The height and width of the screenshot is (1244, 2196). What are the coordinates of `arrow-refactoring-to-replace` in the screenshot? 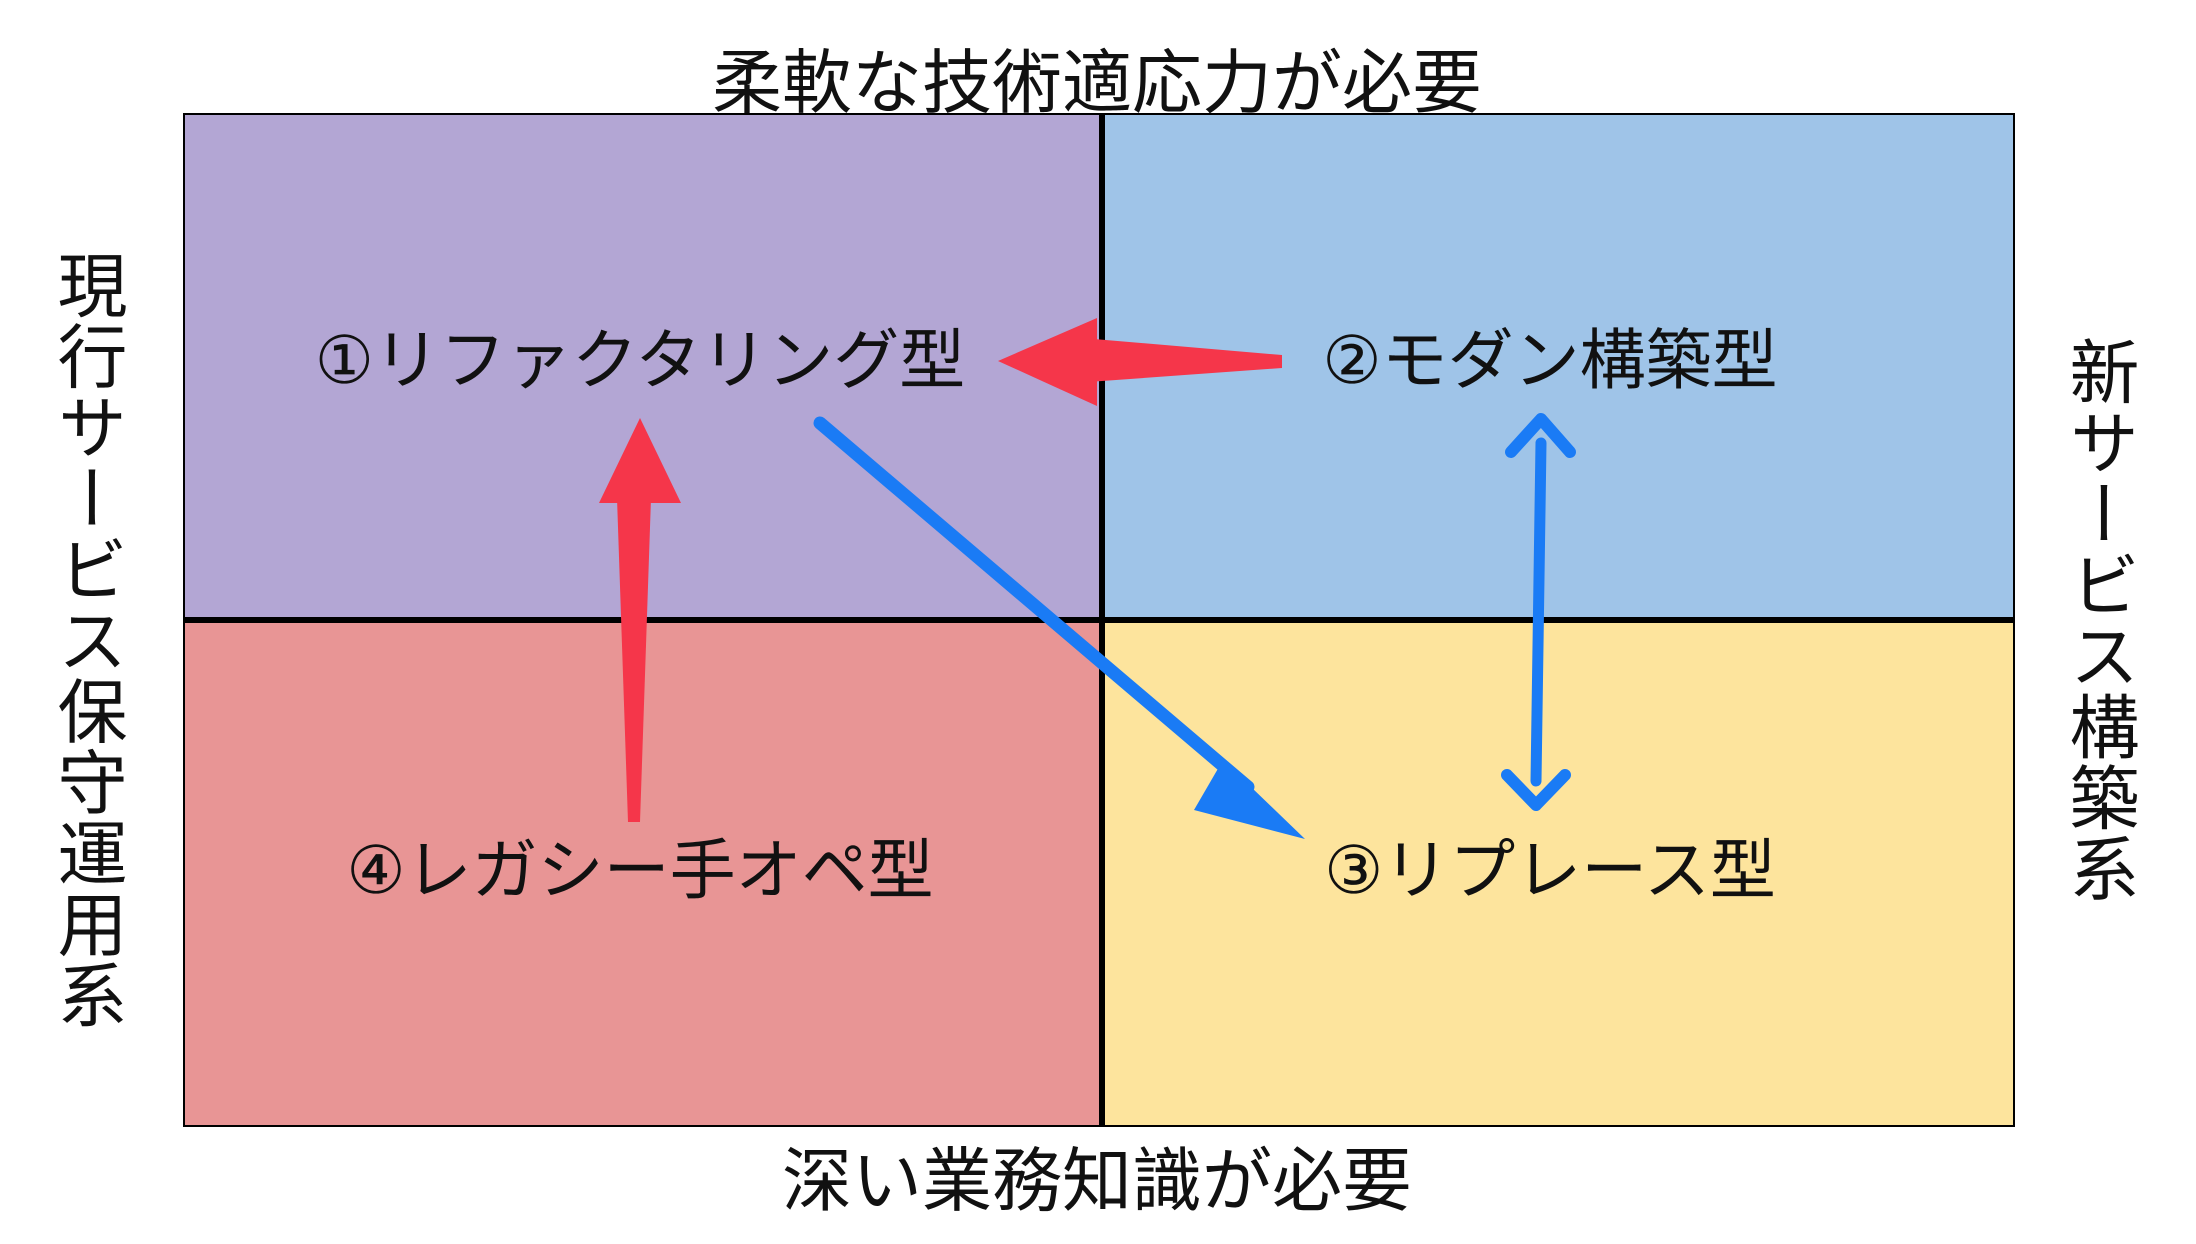 It's located at (1059, 627).